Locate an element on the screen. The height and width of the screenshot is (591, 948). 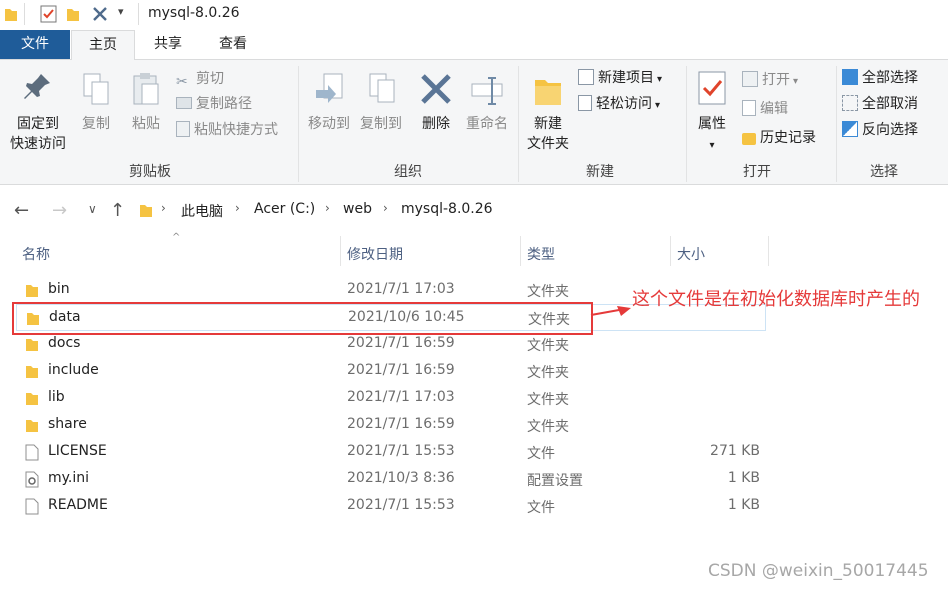
new-folder-quick-icon is located at coordinates (73, 14).